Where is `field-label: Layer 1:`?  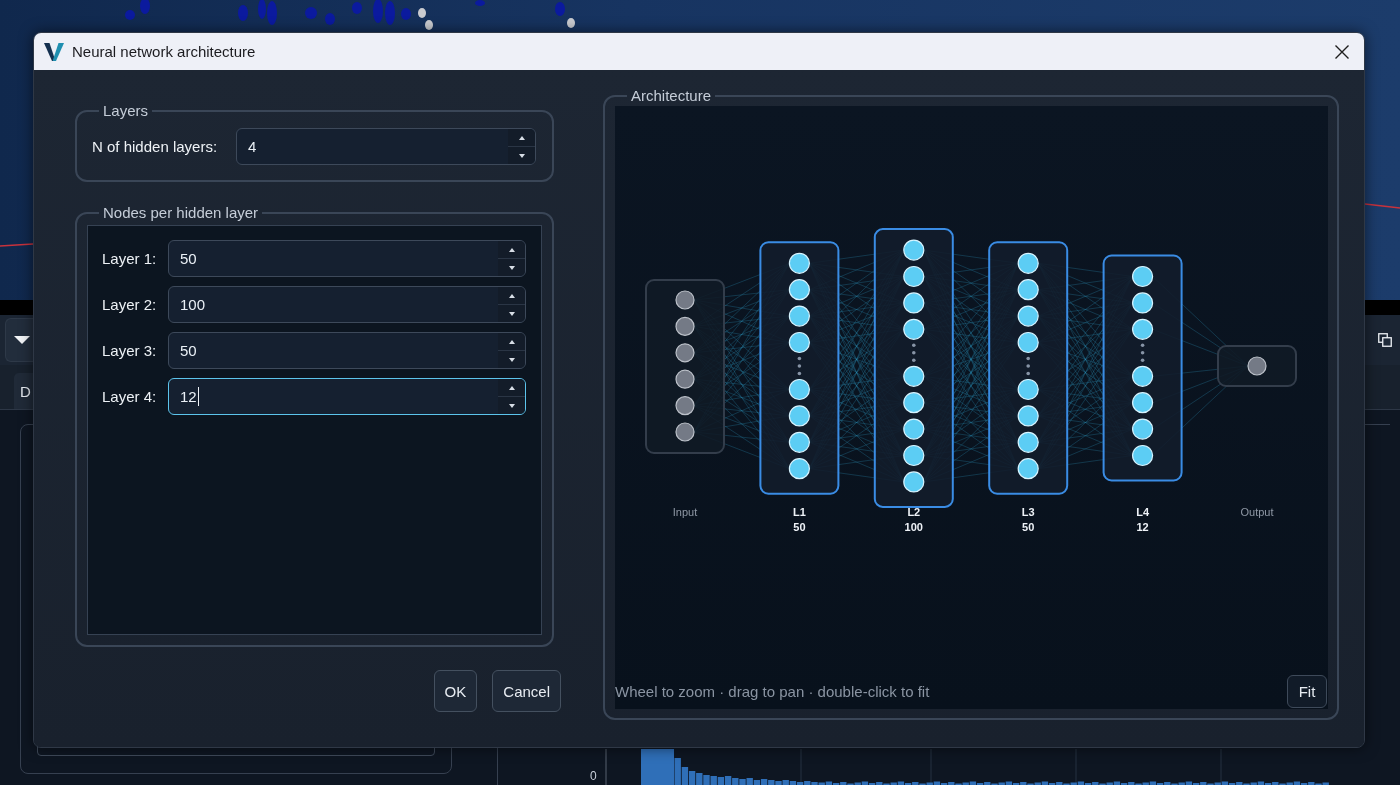
field-label: Layer 1: is located at coordinates (129, 258).